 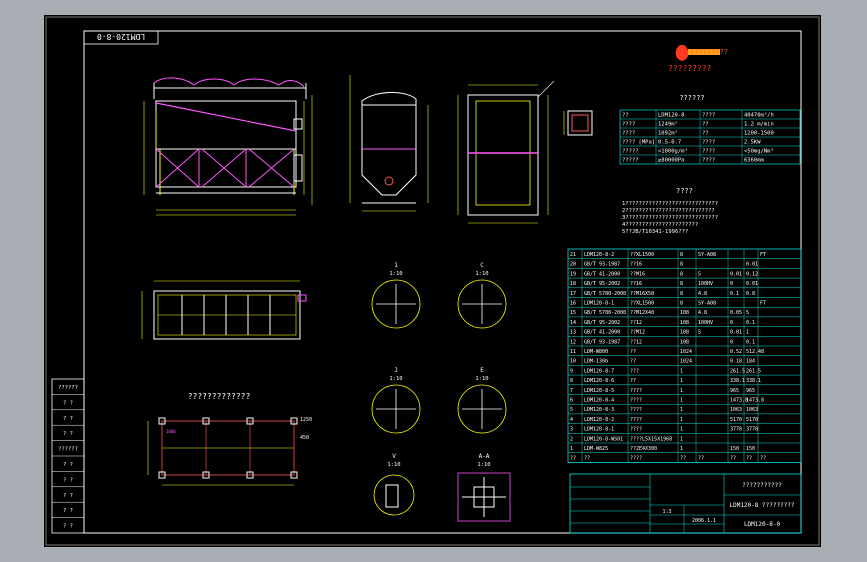 What do you see at coordinates (171, 431) in the screenshot?
I see `plan-label-1: 1000` at bounding box center [171, 431].